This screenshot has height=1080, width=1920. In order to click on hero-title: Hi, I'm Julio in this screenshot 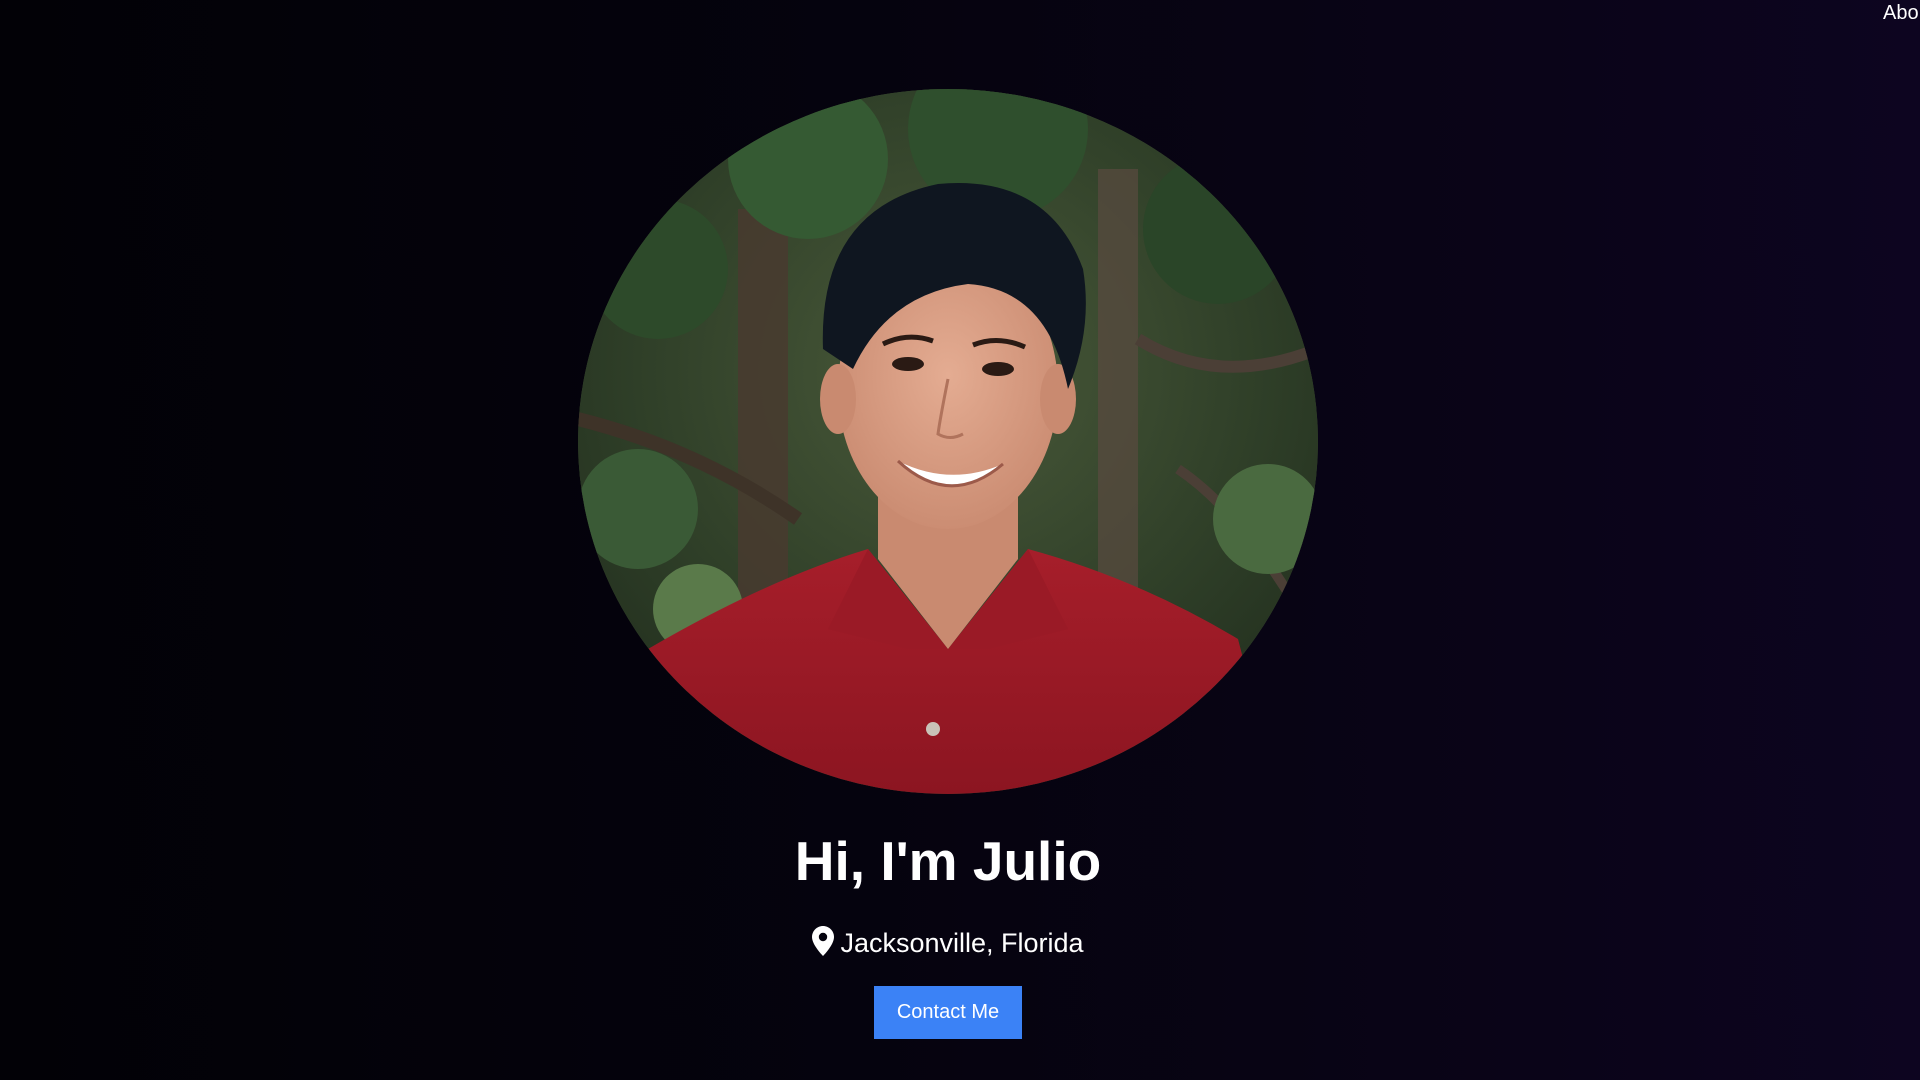, I will do `click(948, 861)`.